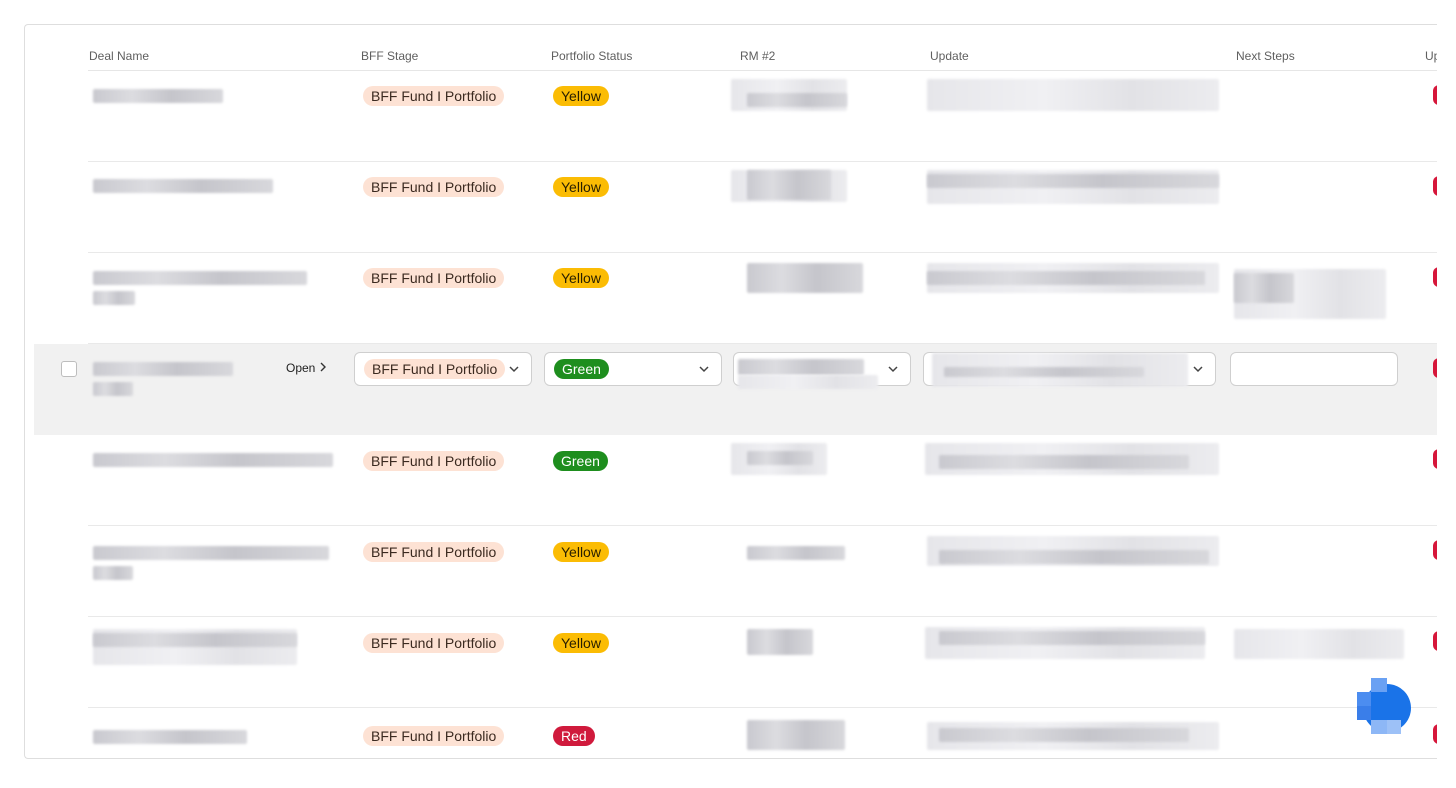  I want to click on col-header-update: Update, so click(949, 56).